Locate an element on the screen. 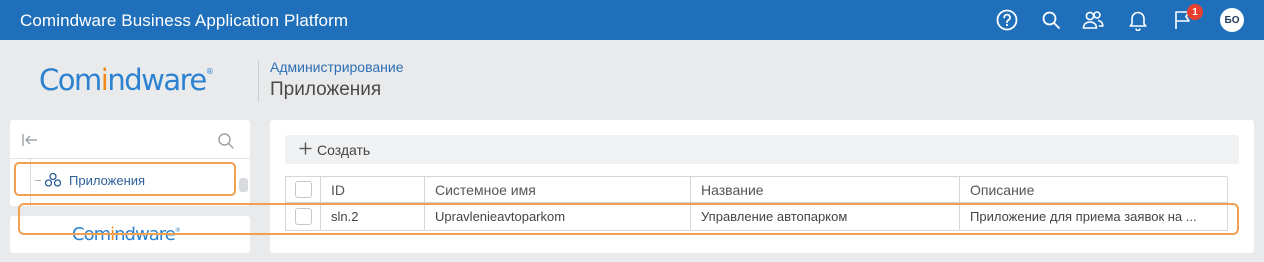 The height and width of the screenshot is (262, 1264). header-divider is located at coordinates (258, 81).